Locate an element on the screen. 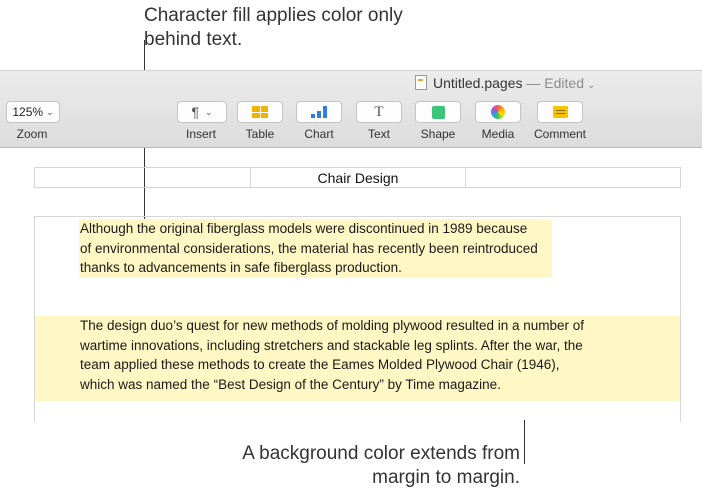  chart-button is located at coordinates (319, 112).